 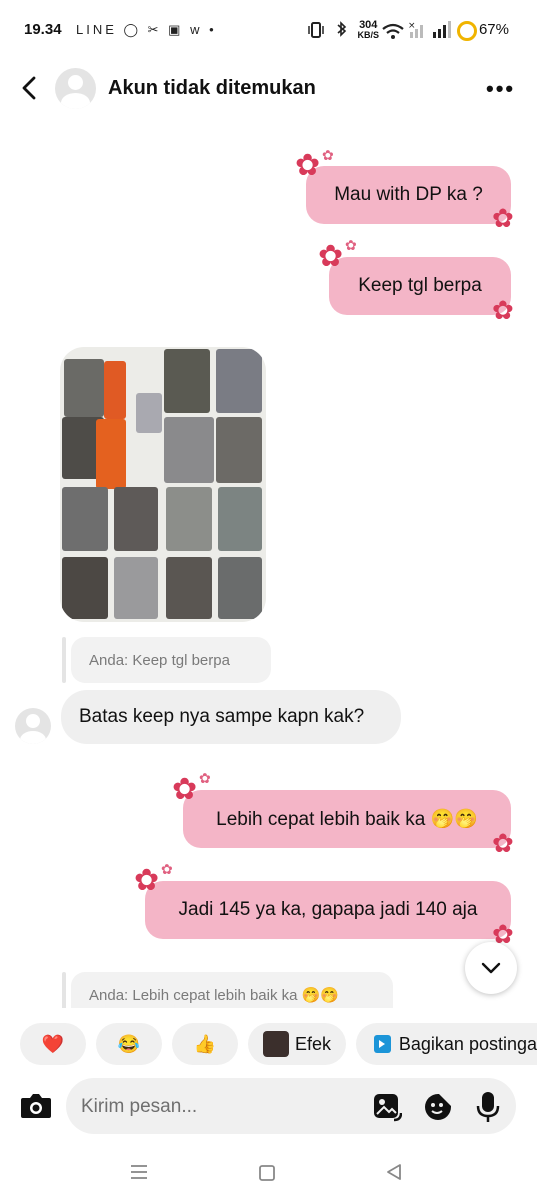 I want to click on back-nav-icon, so click(x=394, y=1172).